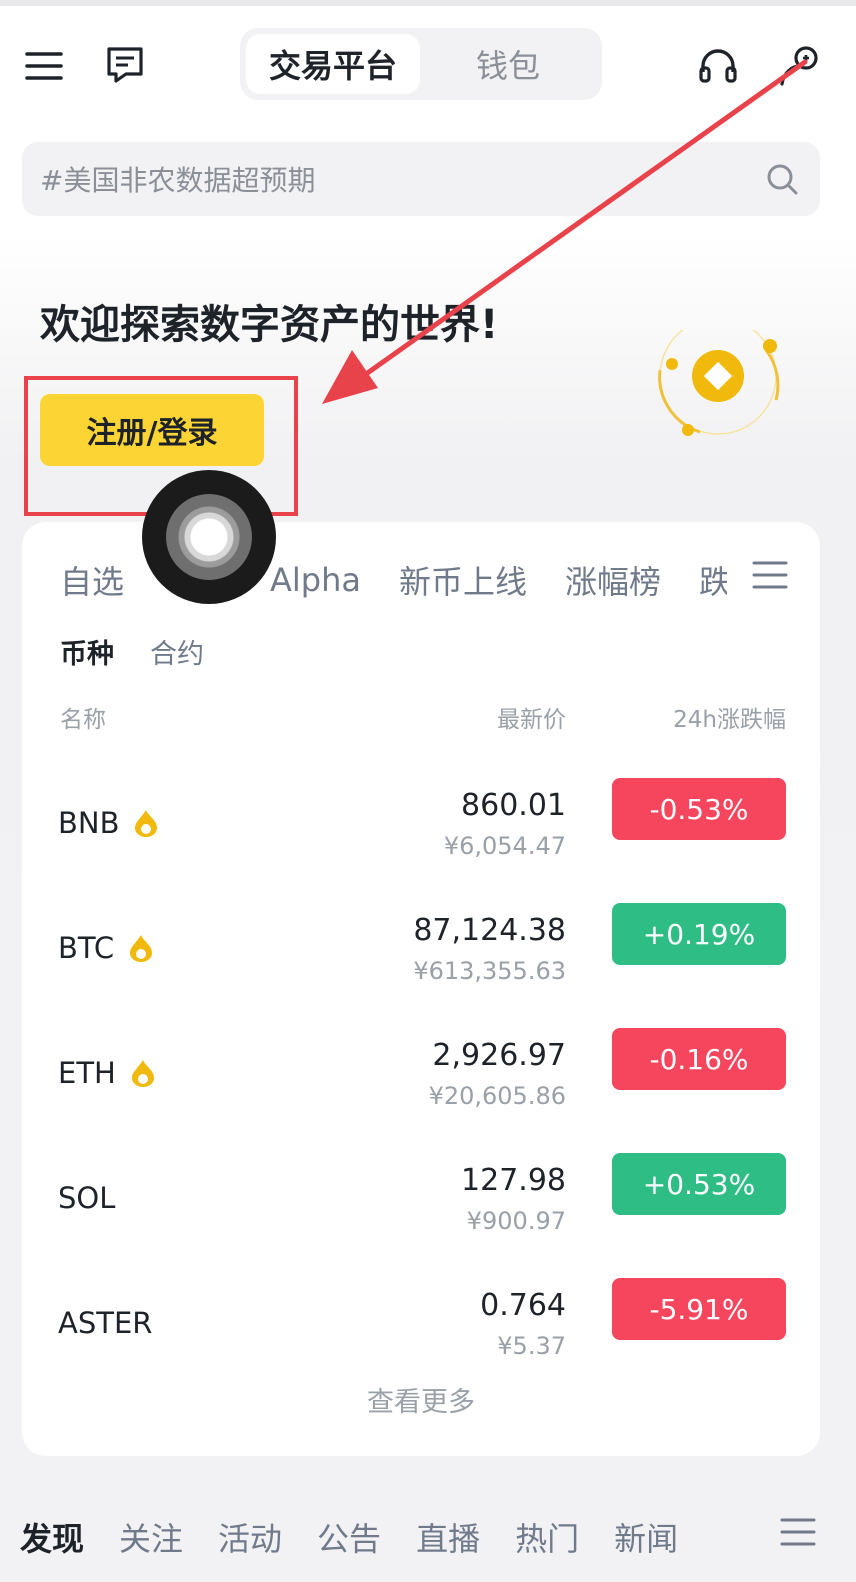 Image resolution: width=856 pixels, height=1582 pixels. Describe the element at coordinates (504, 846) in the screenshot. I see `price-cny: ¥6,054.47` at that location.